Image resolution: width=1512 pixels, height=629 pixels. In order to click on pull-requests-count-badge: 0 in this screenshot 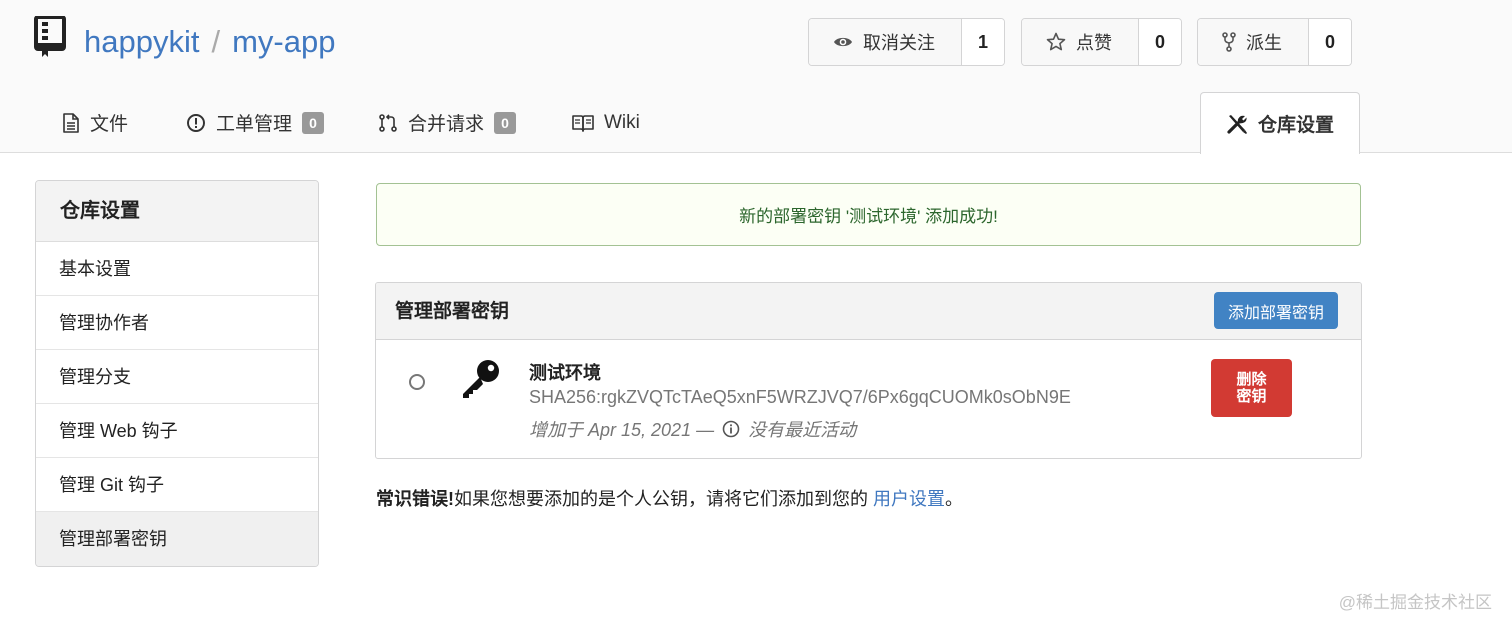, I will do `click(505, 122)`.